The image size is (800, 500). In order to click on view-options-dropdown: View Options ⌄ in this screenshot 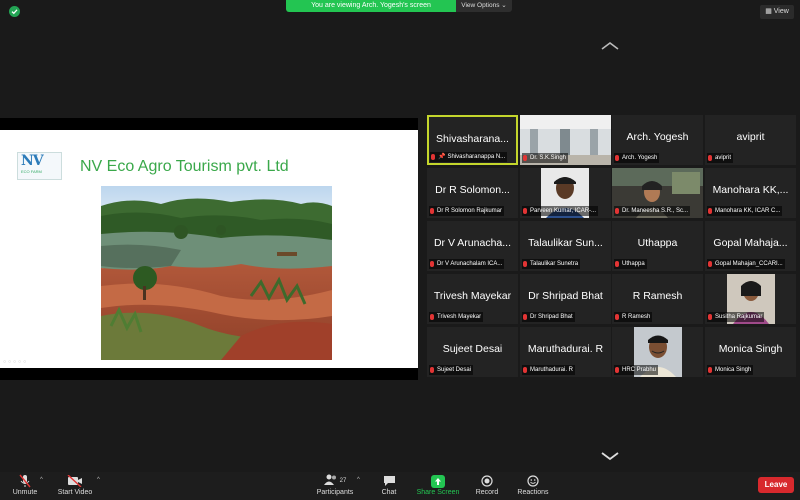, I will do `click(484, 6)`.